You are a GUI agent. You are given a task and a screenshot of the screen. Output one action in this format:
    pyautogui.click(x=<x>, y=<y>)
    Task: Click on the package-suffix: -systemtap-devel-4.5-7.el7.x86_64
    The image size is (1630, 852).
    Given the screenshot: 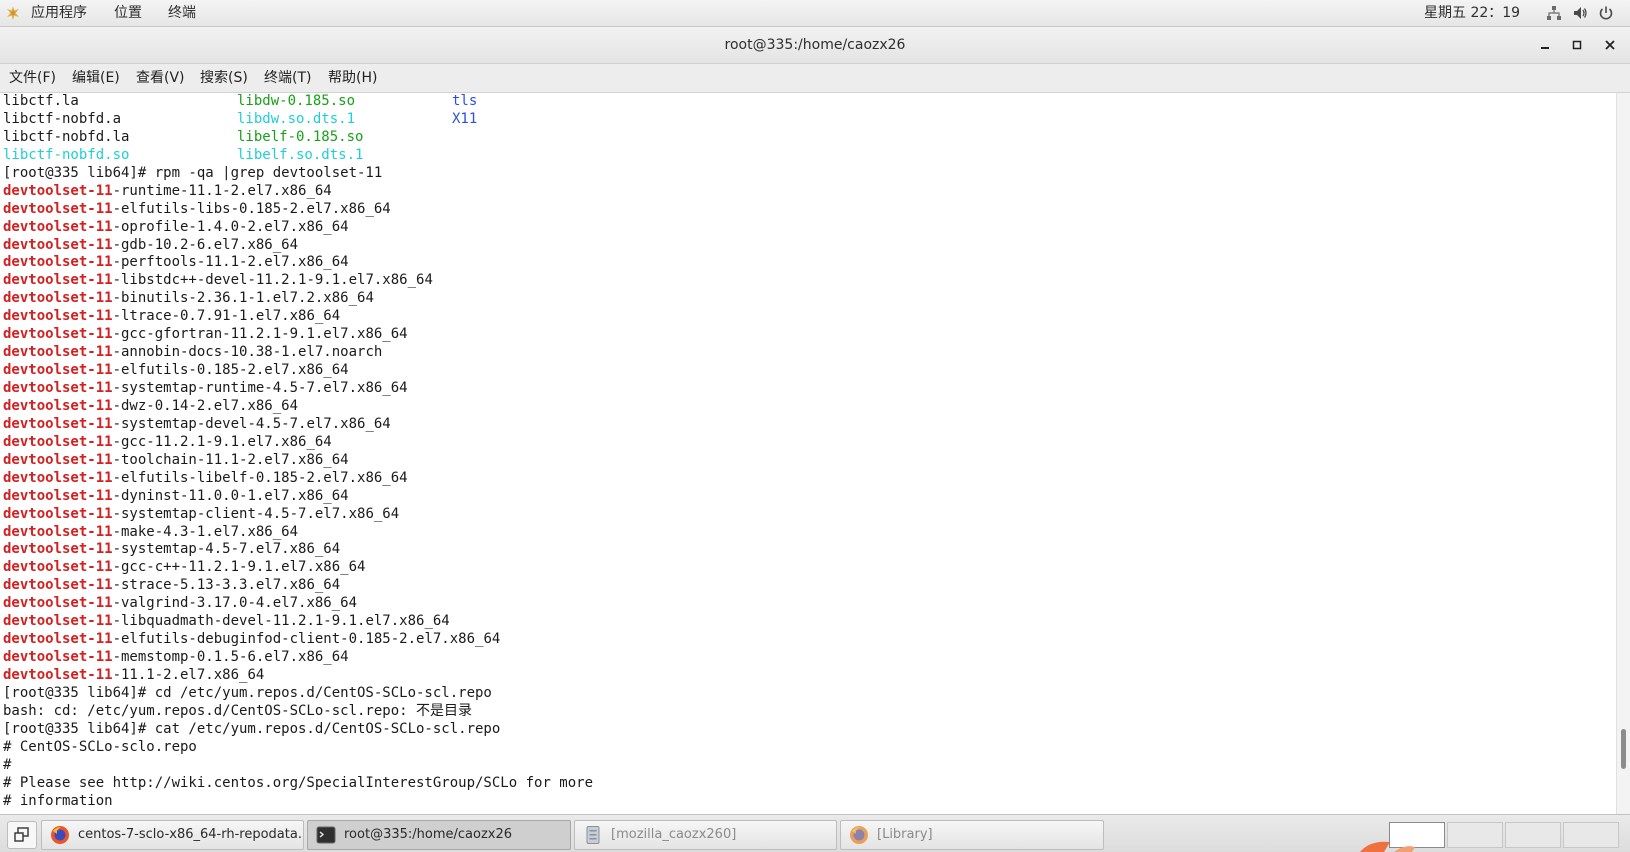 What is the action you would take?
    pyautogui.click(x=251, y=423)
    